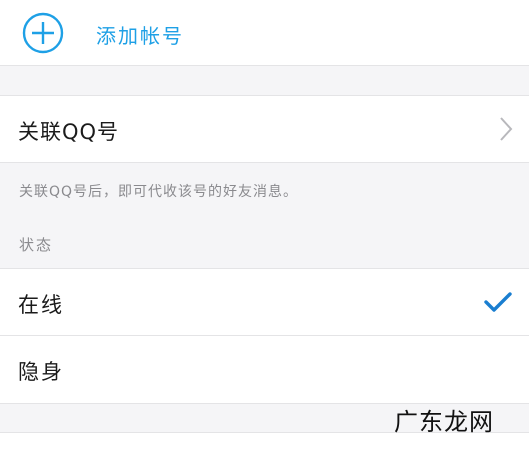  What do you see at coordinates (69, 132) in the screenshot?
I see `link-qq-label: 关联QQ号` at bounding box center [69, 132].